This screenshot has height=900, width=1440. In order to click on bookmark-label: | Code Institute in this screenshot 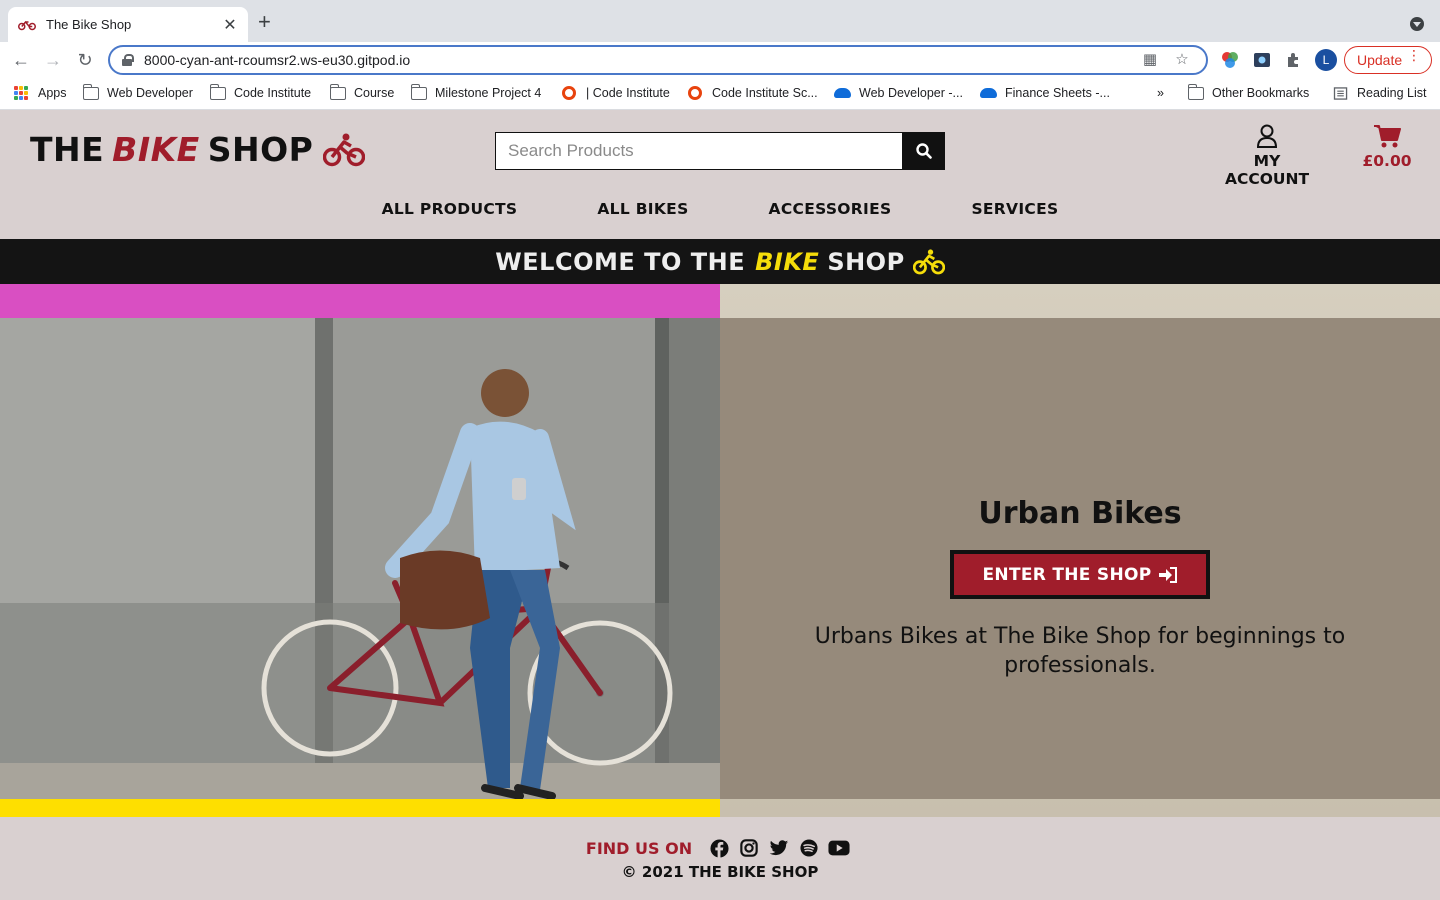, I will do `click(628, 93)`.